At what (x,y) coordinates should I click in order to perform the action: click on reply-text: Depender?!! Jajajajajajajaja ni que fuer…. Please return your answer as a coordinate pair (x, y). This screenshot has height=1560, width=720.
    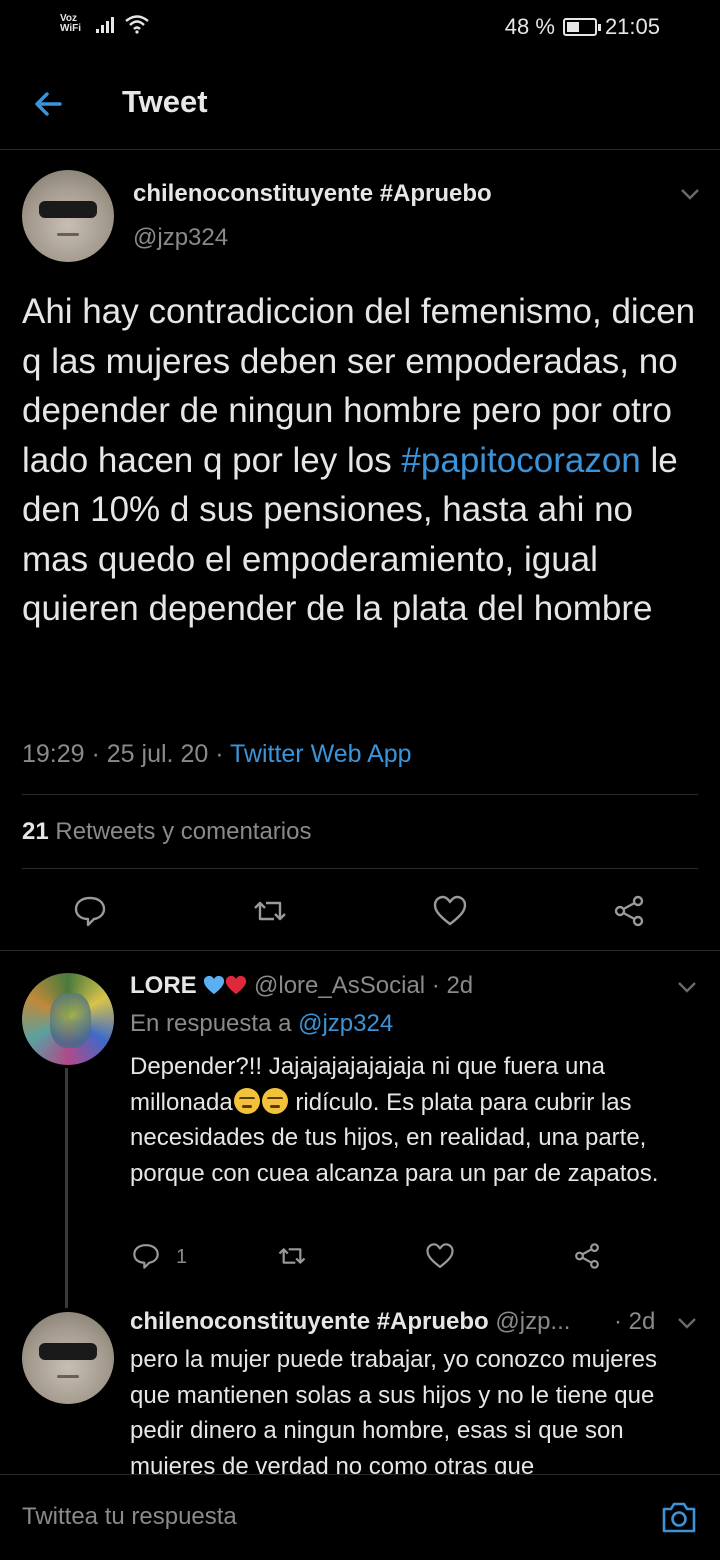
    Looking at the image, I should click on (394, 1120).